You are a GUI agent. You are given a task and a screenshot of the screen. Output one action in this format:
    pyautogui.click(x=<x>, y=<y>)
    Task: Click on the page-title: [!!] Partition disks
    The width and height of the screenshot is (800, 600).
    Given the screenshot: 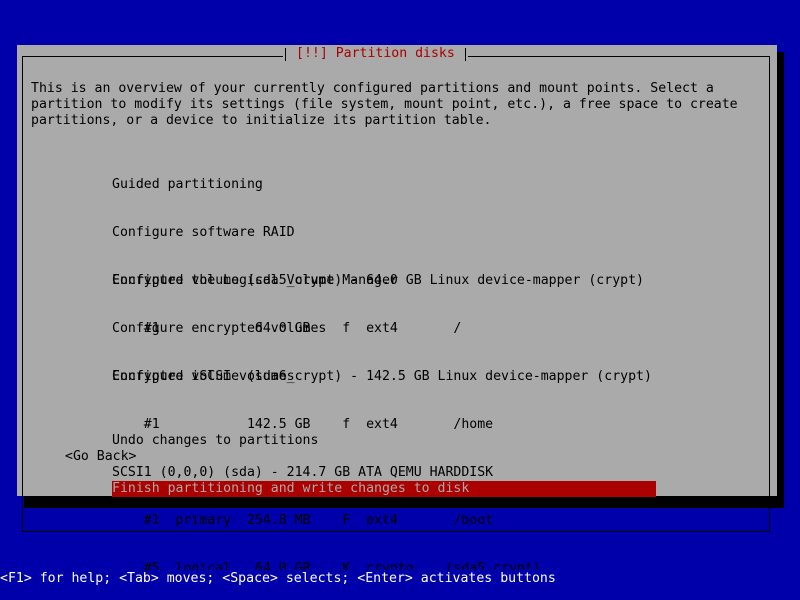 What is the action you would take?
    pyautogui.click(x=375, y=53)
    